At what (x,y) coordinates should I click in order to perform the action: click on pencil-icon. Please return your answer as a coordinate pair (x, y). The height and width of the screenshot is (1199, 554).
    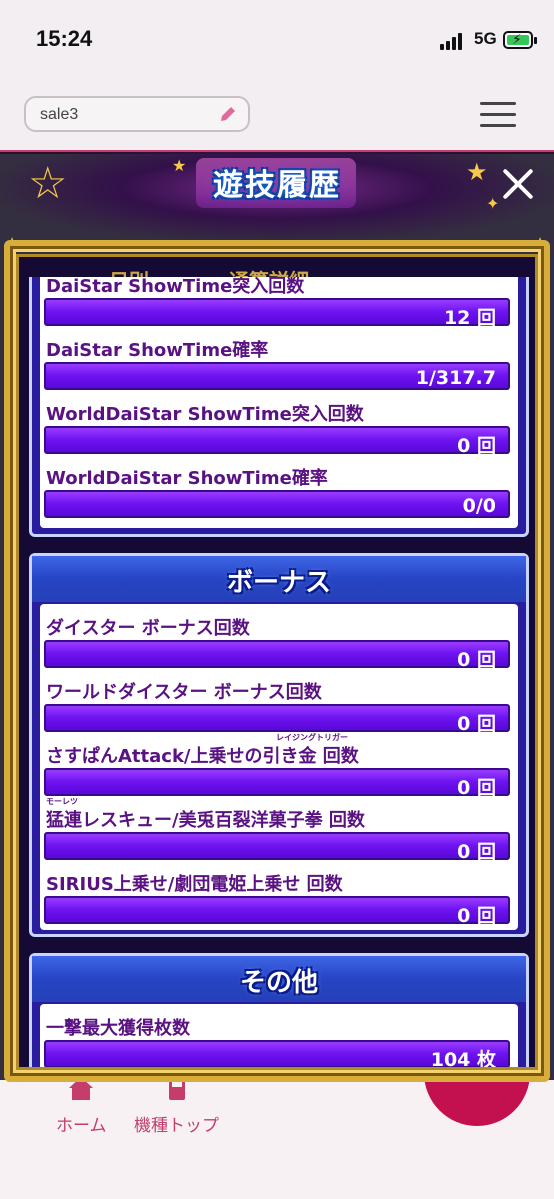
    Looking at the image, I should click on (228, 114).